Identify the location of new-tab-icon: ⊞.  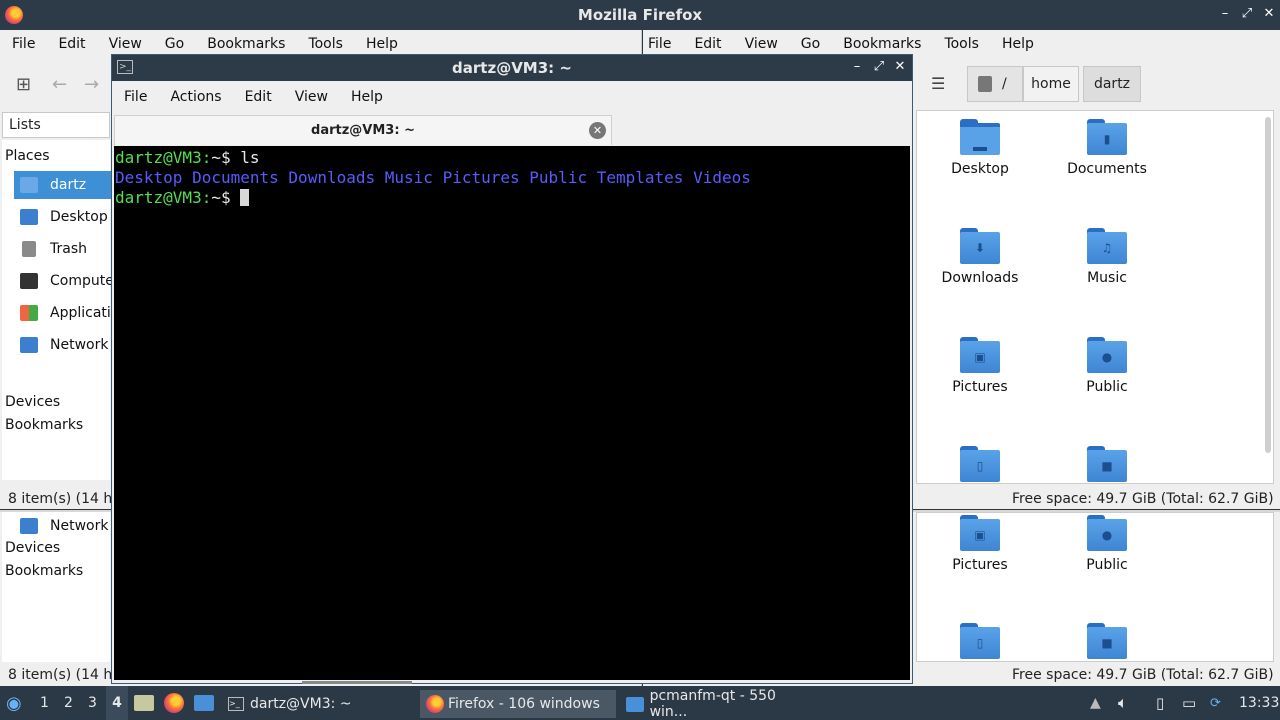
(23, 84).